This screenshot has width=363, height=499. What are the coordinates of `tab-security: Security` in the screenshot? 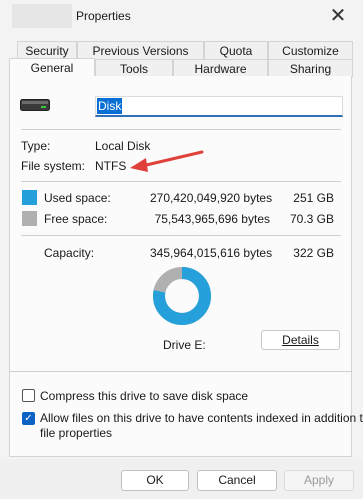 It's located at (47, 50).